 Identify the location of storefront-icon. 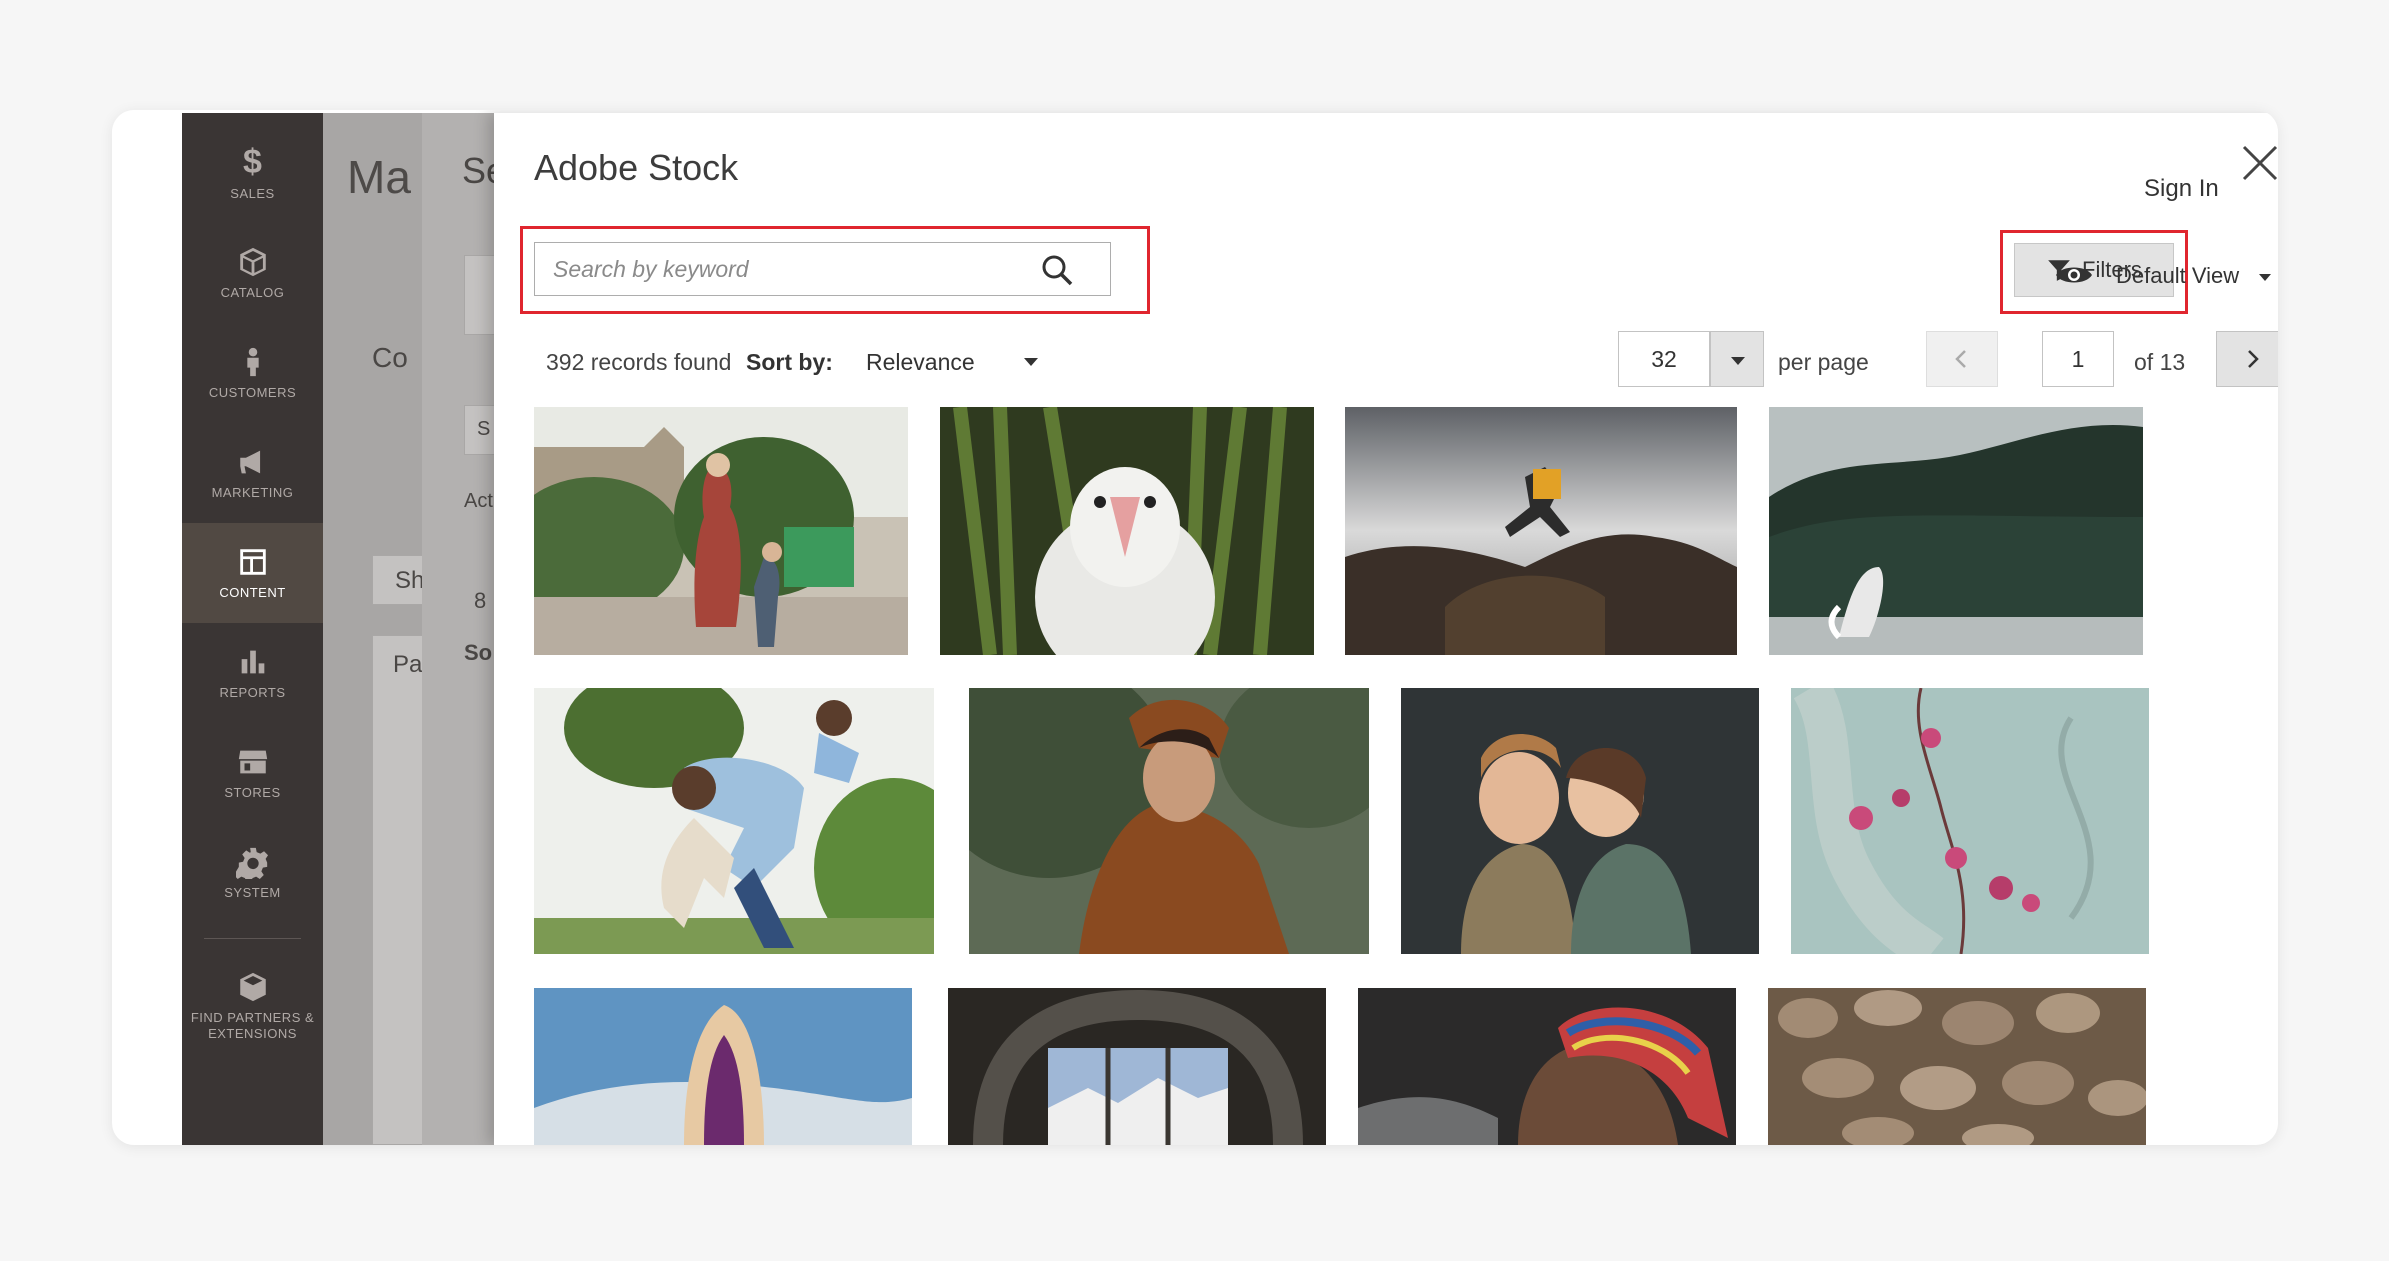
(252, 762).